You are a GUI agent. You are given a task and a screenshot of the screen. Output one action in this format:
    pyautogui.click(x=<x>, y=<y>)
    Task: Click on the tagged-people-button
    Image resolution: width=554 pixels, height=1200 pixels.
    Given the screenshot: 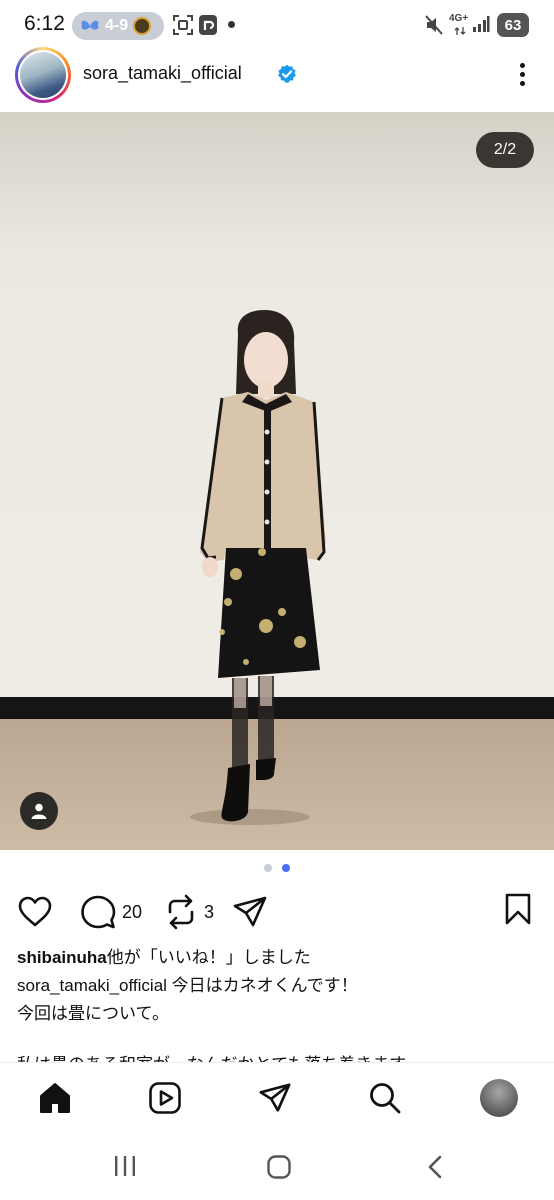 What is the action you would take?
    pyautogui.click(x=39, y=811)
    